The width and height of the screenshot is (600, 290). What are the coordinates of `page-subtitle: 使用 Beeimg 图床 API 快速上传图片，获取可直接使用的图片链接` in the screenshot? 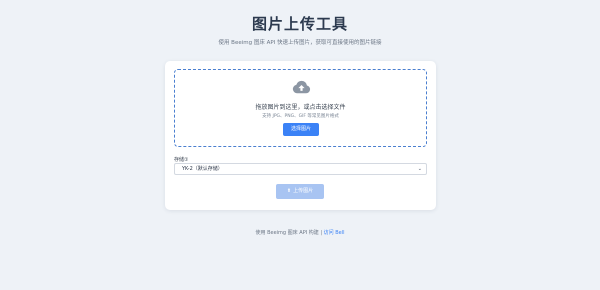 It's located at (300, 43).